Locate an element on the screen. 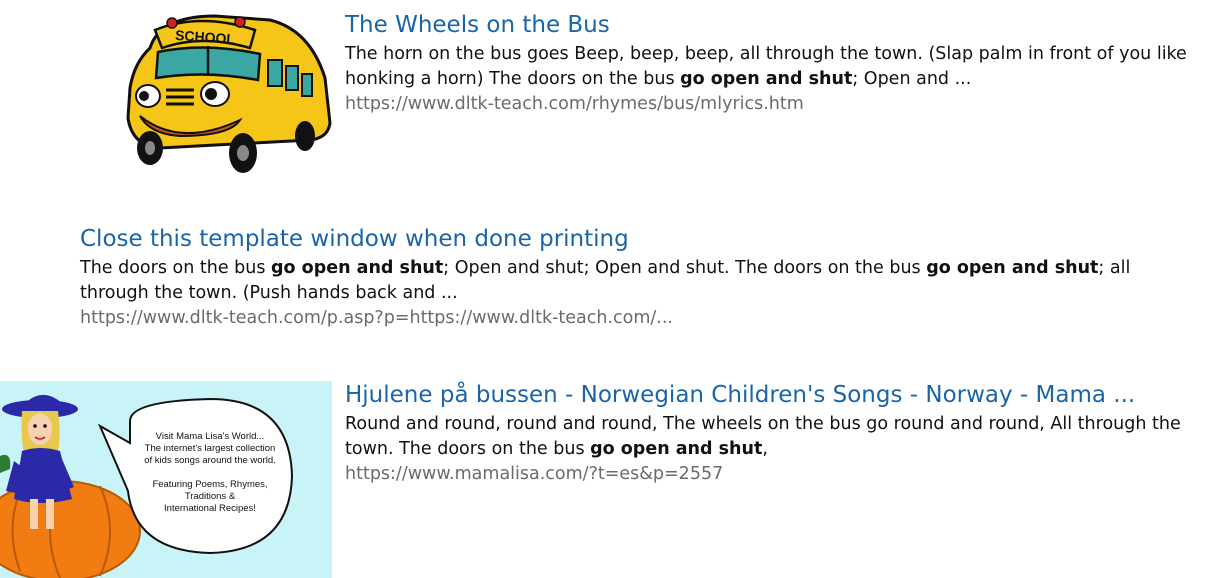  bubble-line: International Recipes! is located at coordinates (210, 508).